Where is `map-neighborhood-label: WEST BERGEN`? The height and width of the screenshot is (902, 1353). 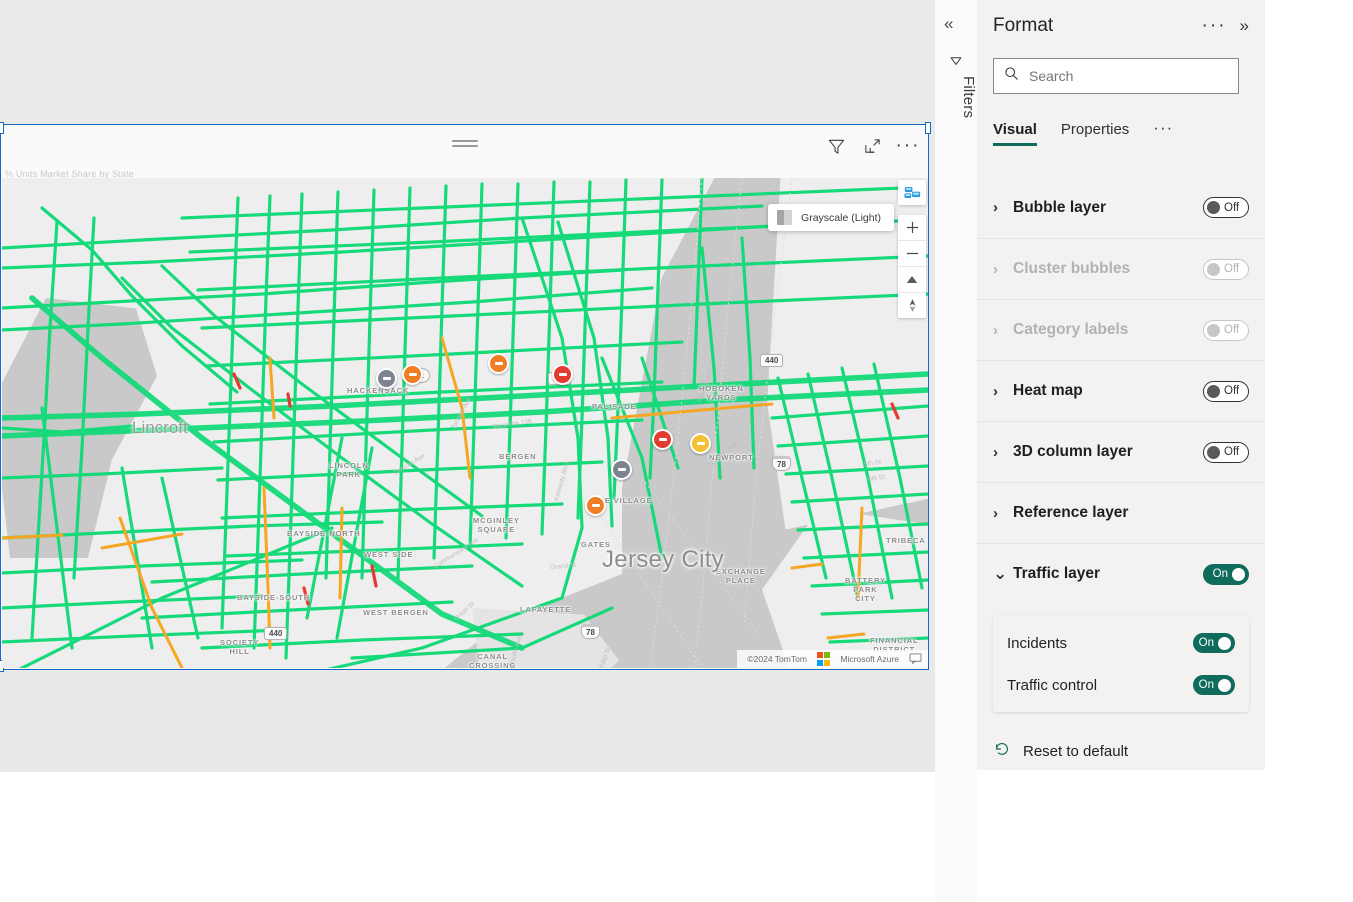 map-neighborhood-label: WEST BERGEN is located at coordinates (396, 612).